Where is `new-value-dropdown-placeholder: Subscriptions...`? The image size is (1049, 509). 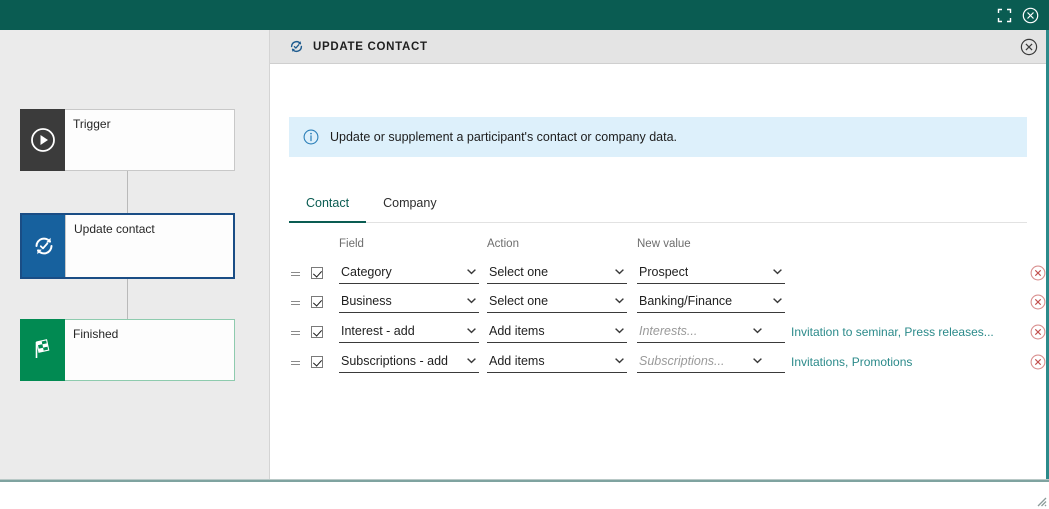 new-value-dropdown-placeholder: Subscriptions... is located at coordinates (682, 361).